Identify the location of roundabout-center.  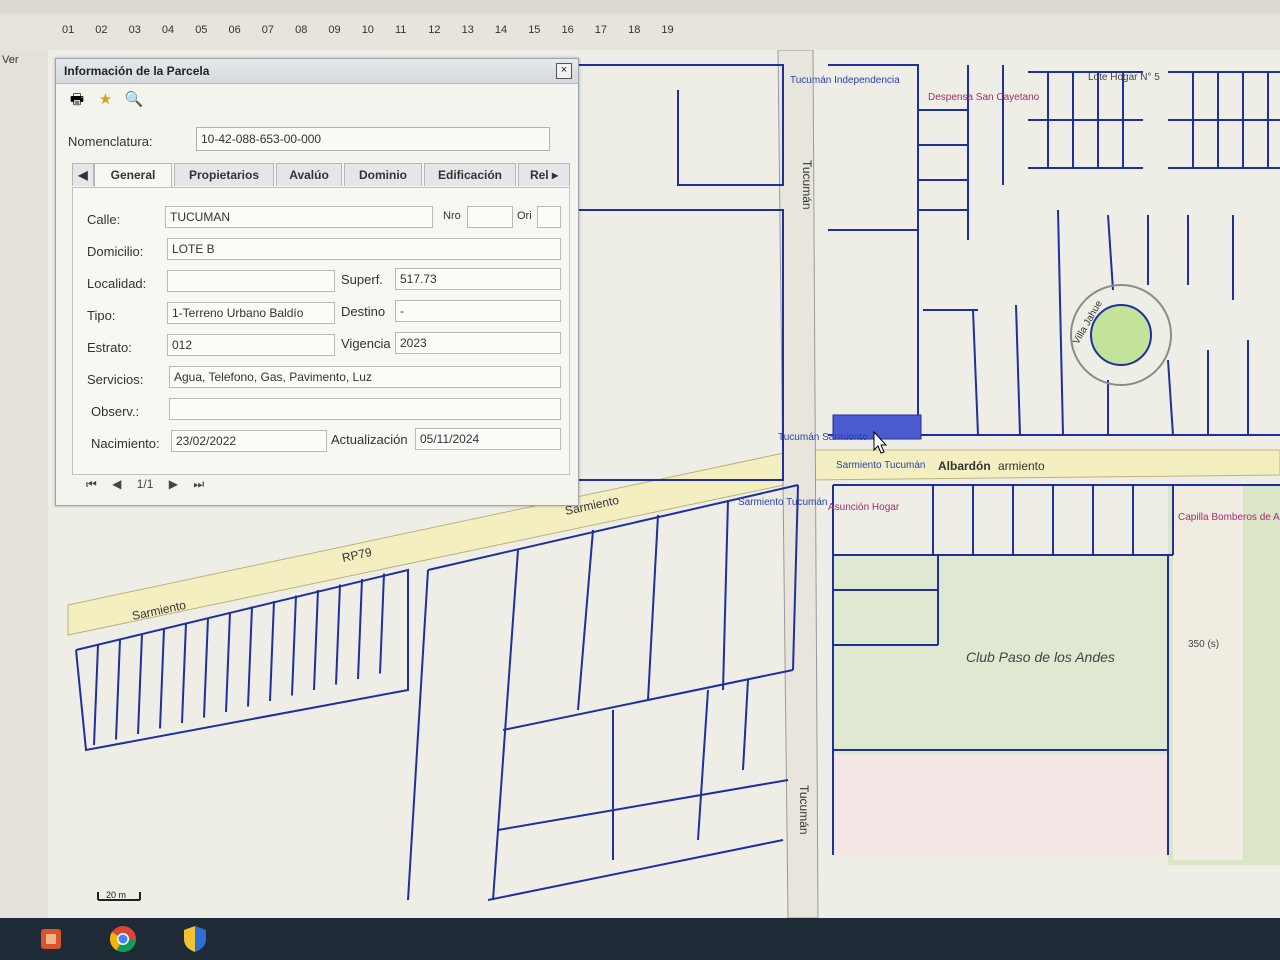
(1121, 335).